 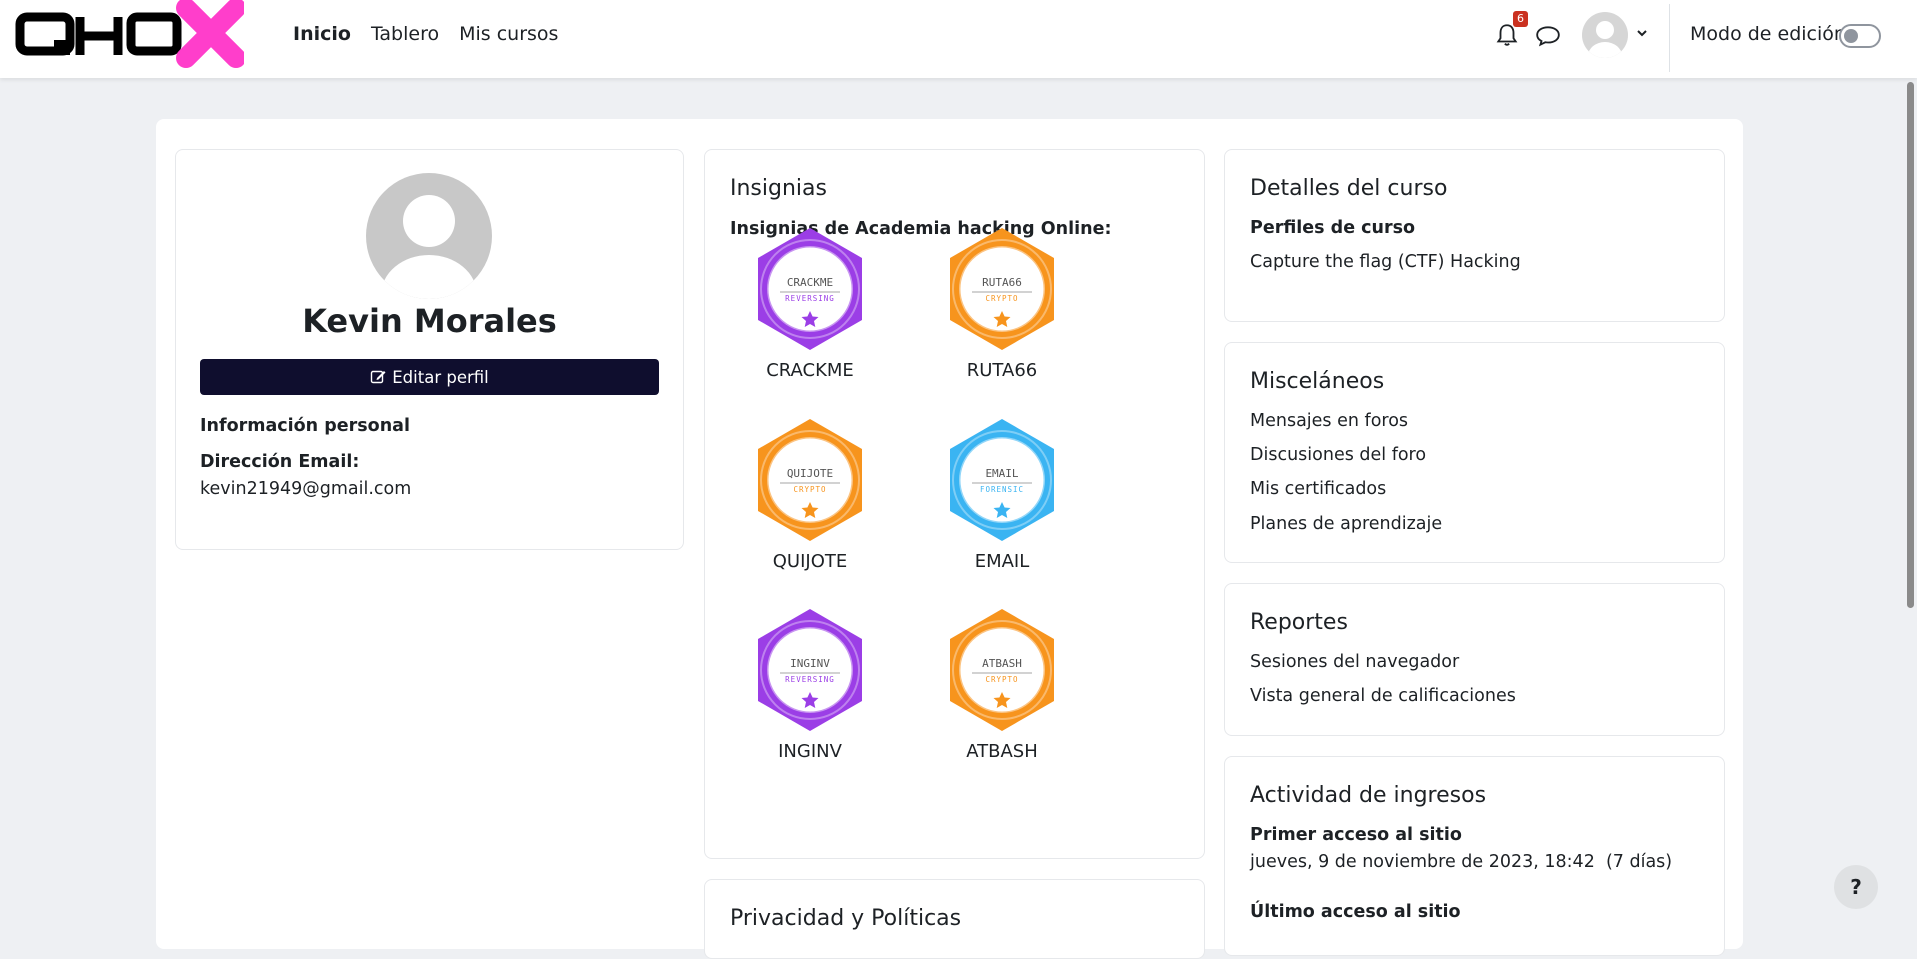 I want to click on profile-avatar, so click(x=429, y=236).